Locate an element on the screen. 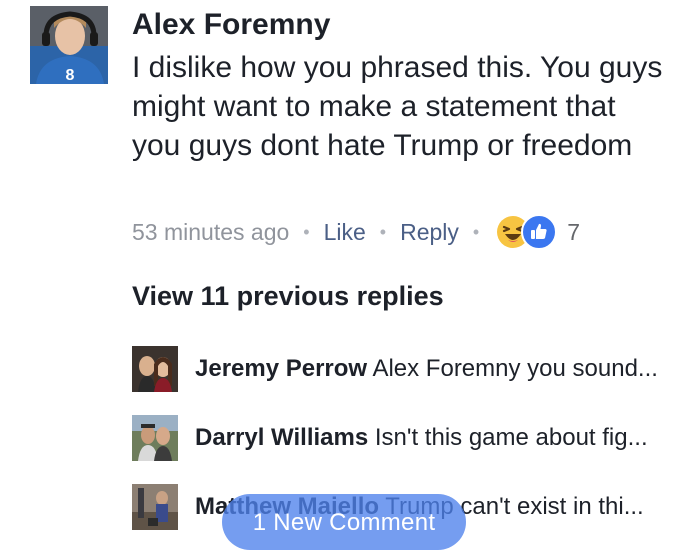  reaction-count: 7 is located at coordinates (574, 231).